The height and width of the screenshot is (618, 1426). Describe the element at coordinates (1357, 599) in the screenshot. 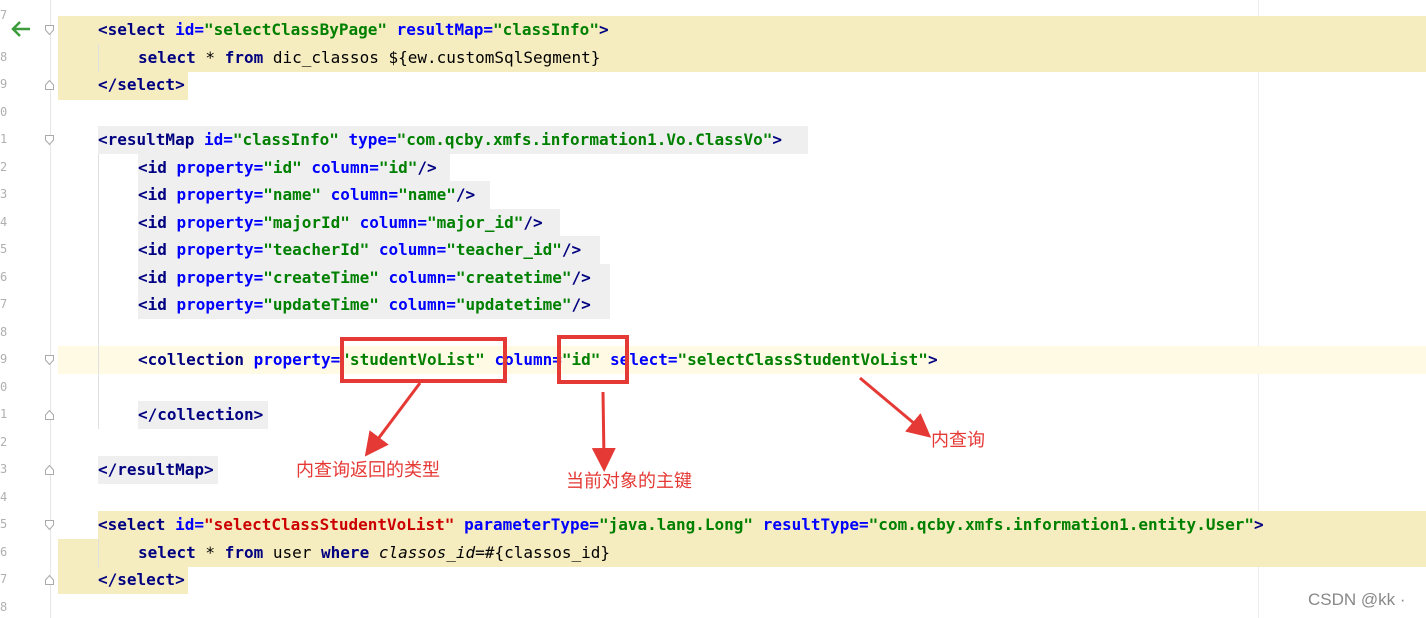

I see `watermark: CSDN @kk ·` at that location.